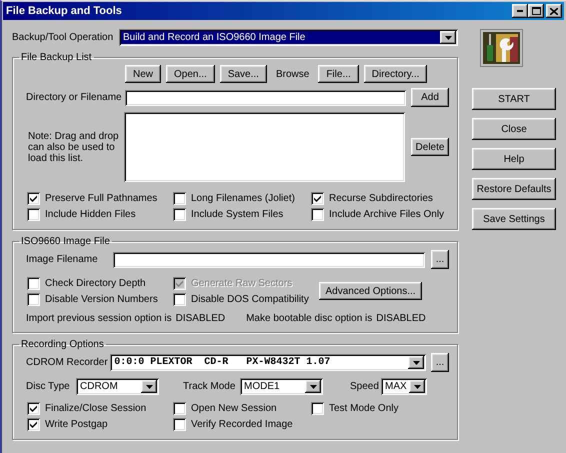 The height and width of the screenshot is (453, 566). What do you see at coordinates (234, 408) in the screenshot?
I see `checkbox-label: Open New Session` at bounding box center [234, 408].